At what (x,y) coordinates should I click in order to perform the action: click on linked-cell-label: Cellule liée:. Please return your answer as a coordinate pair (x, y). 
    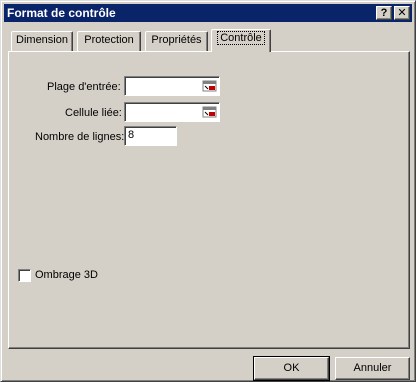
    Looking at the image, I should click on (93, 113).